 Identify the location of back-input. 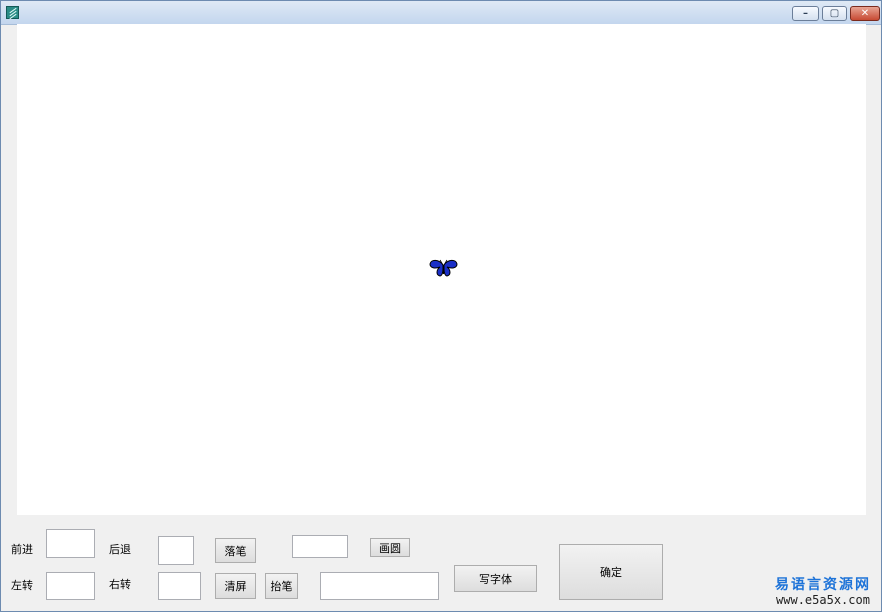
(176, 550).